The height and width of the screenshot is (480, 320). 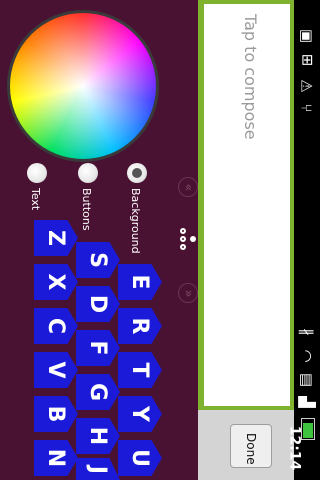 What do you see at coordinates (86, 209) in the screenshot?
I see `buttons-label: Buttons` at bounding box center [86, 209].